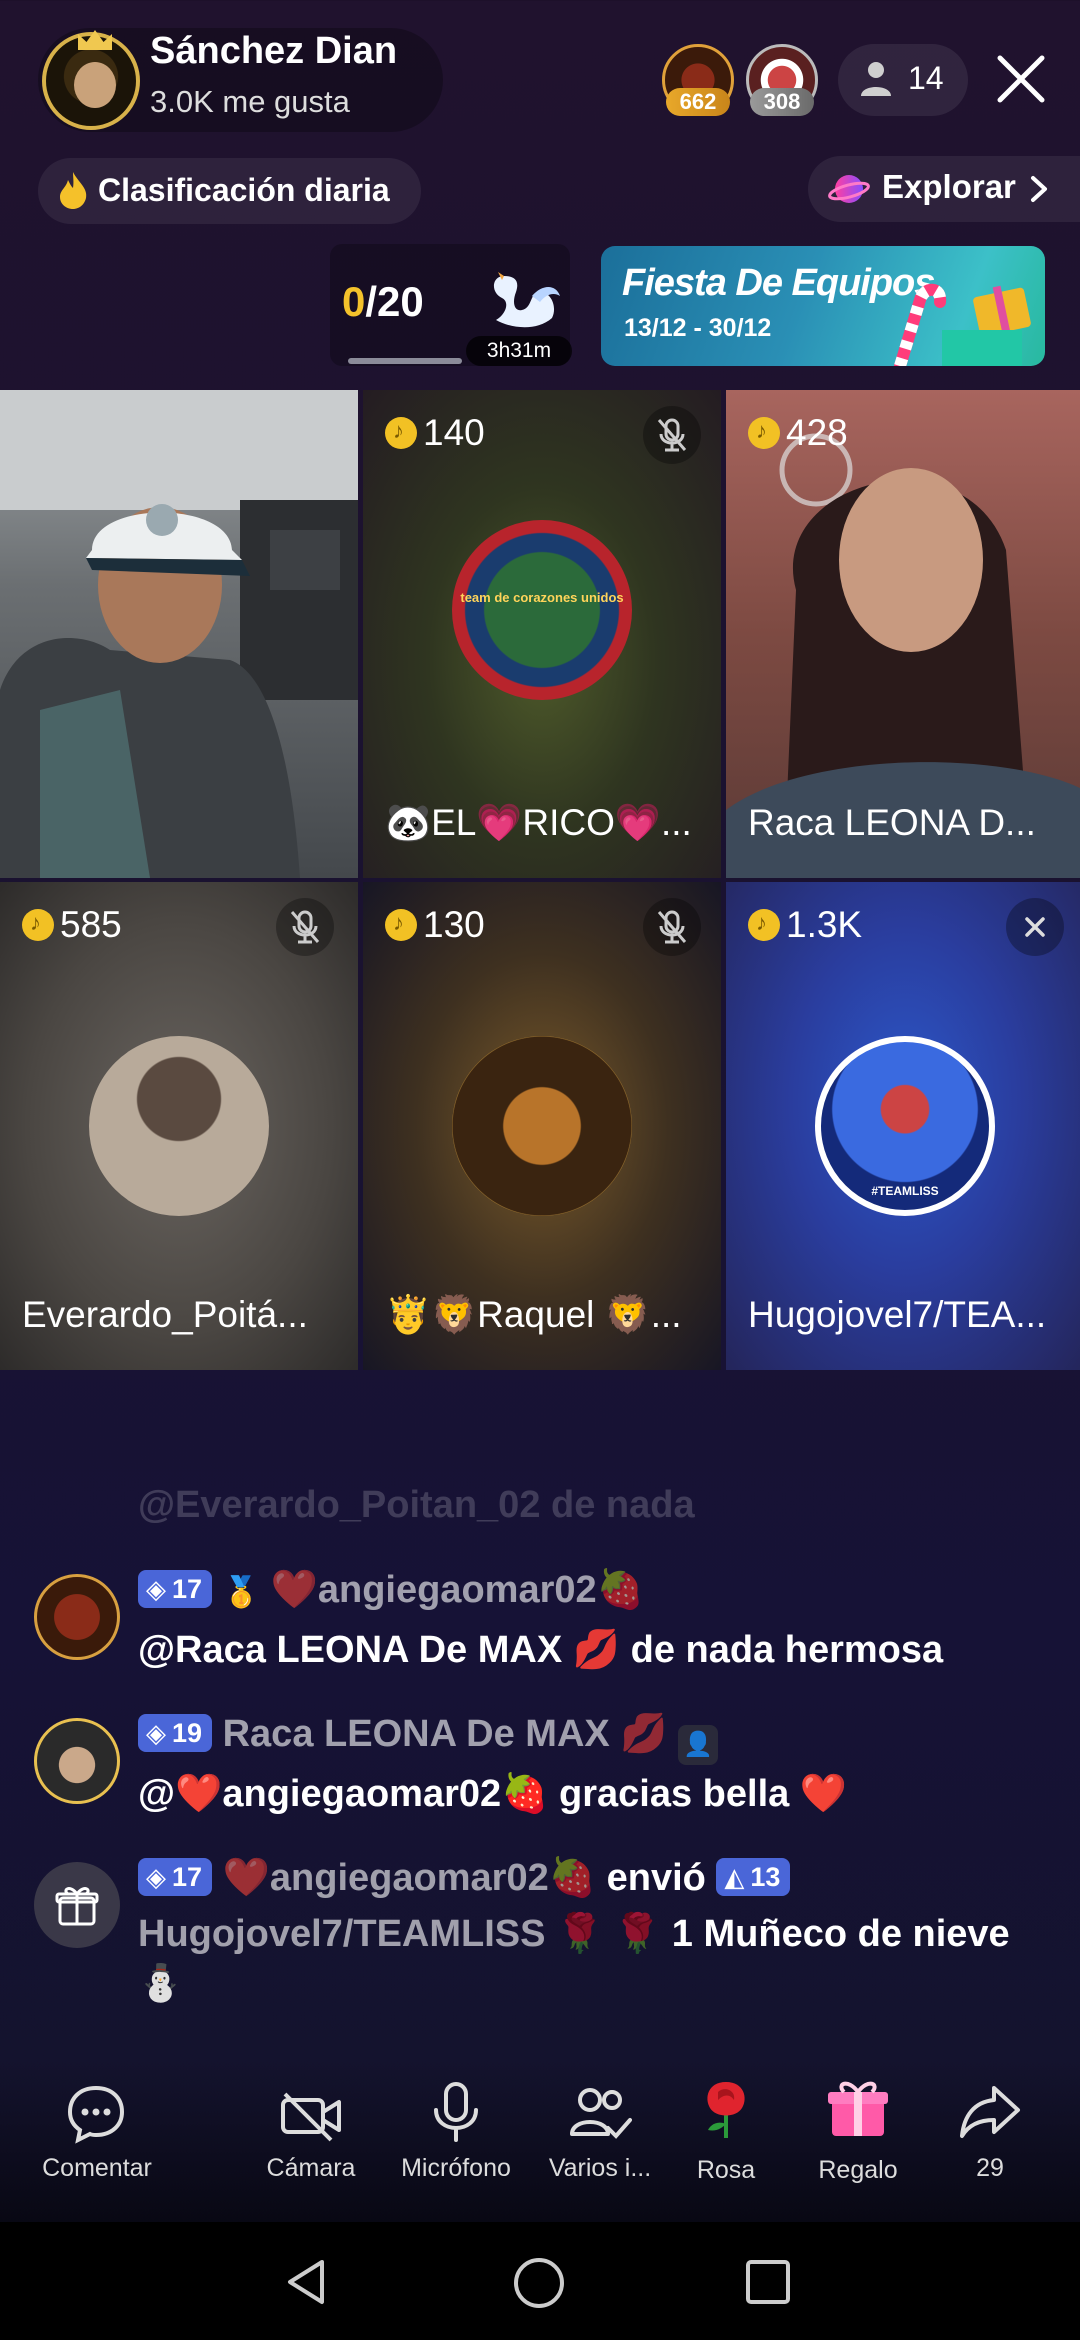 Image resolution: width=1080 pixels, height=2340 pixels. What do you see at coordinates (456, 2112) in the screenshot?
I see `microphone-icon` at bounding box center [456, 2112].